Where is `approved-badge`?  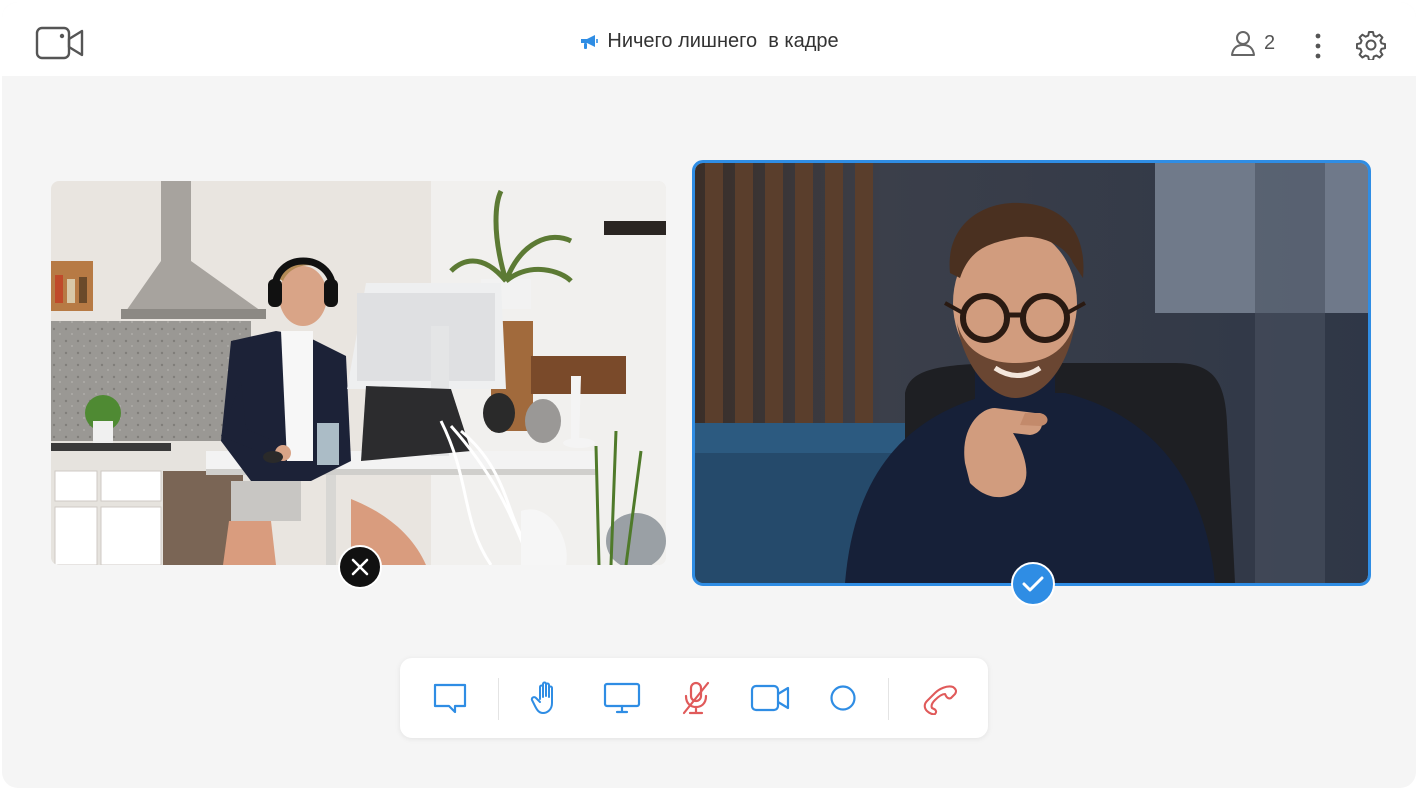 approved-badge is located at coordinates (1033, 584).